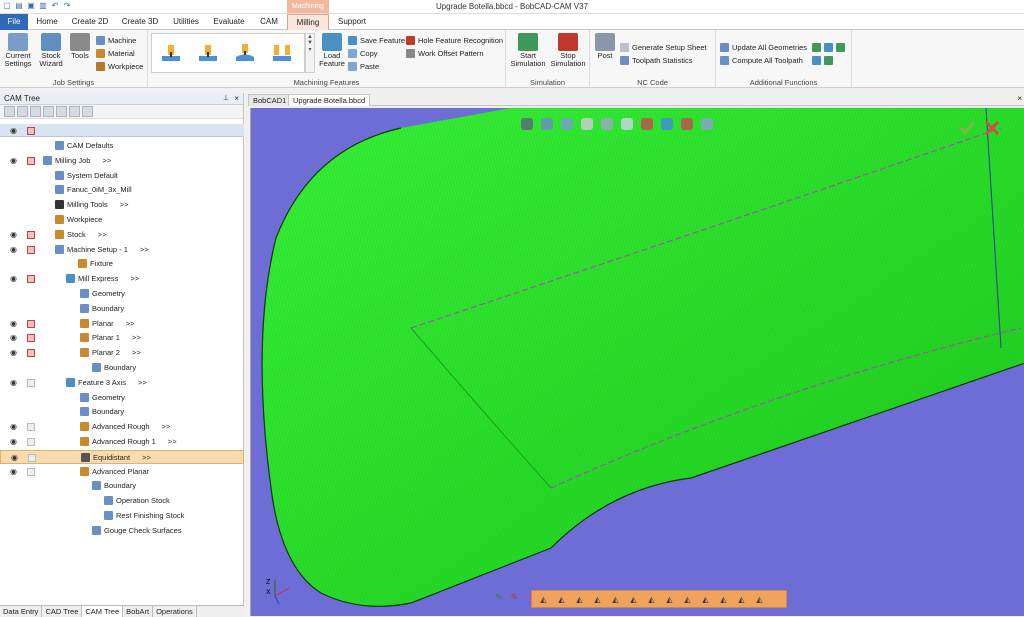 Image resolution: width=1024 pixels, height=617 pixels. I want to click on tree-row: ◉ Advanced Planar, so click(122, 472).